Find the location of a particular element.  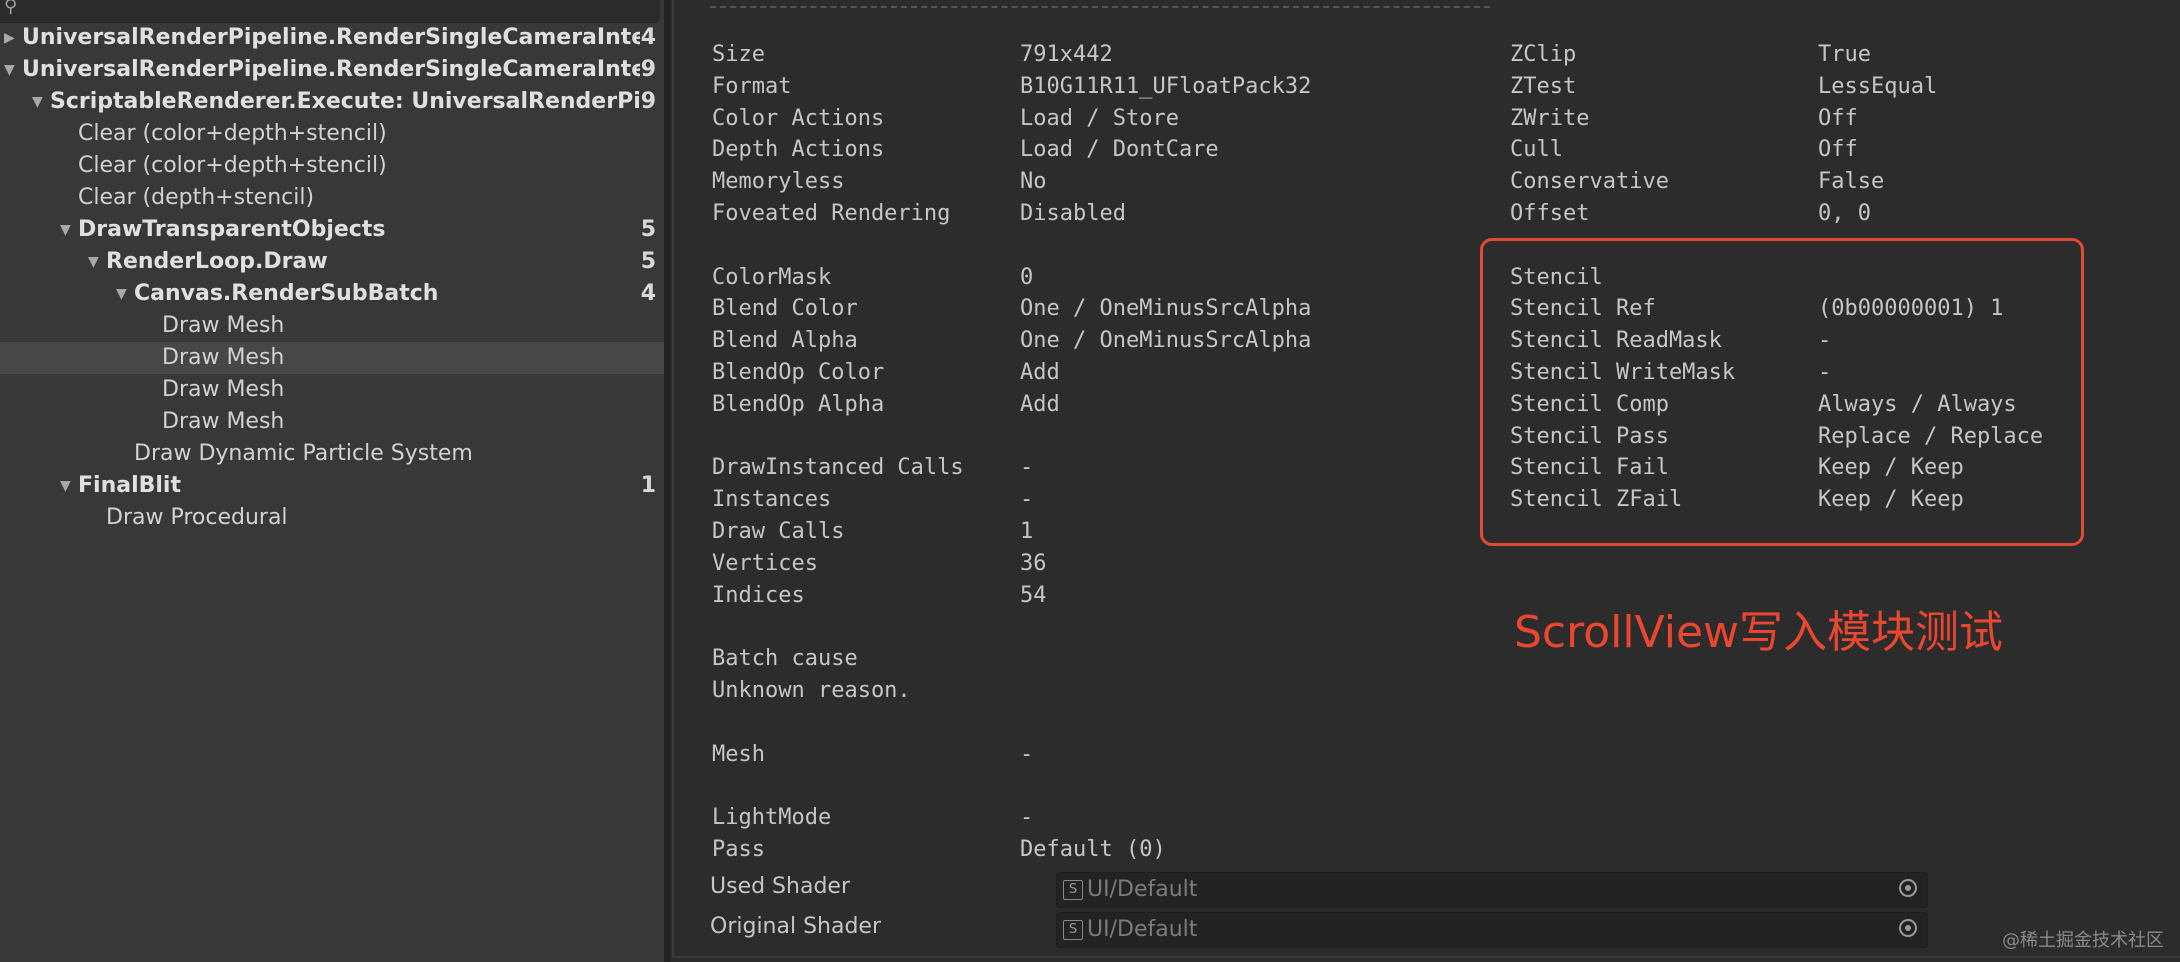

detail-value: 0 is located at coordinates (1027, 277).